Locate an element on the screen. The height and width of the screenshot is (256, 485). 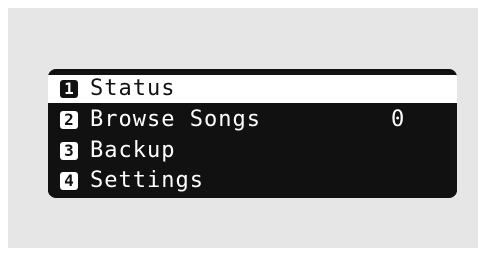
number-2-badge: 2 is located at coordinates (69, 120).